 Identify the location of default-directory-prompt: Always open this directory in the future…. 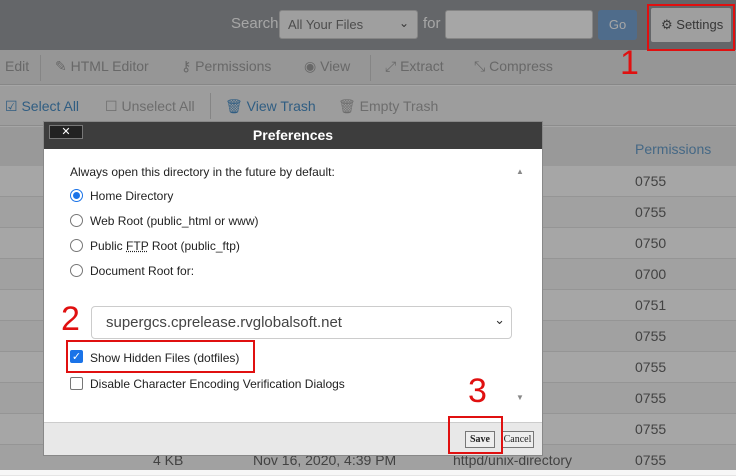
(202, 172).